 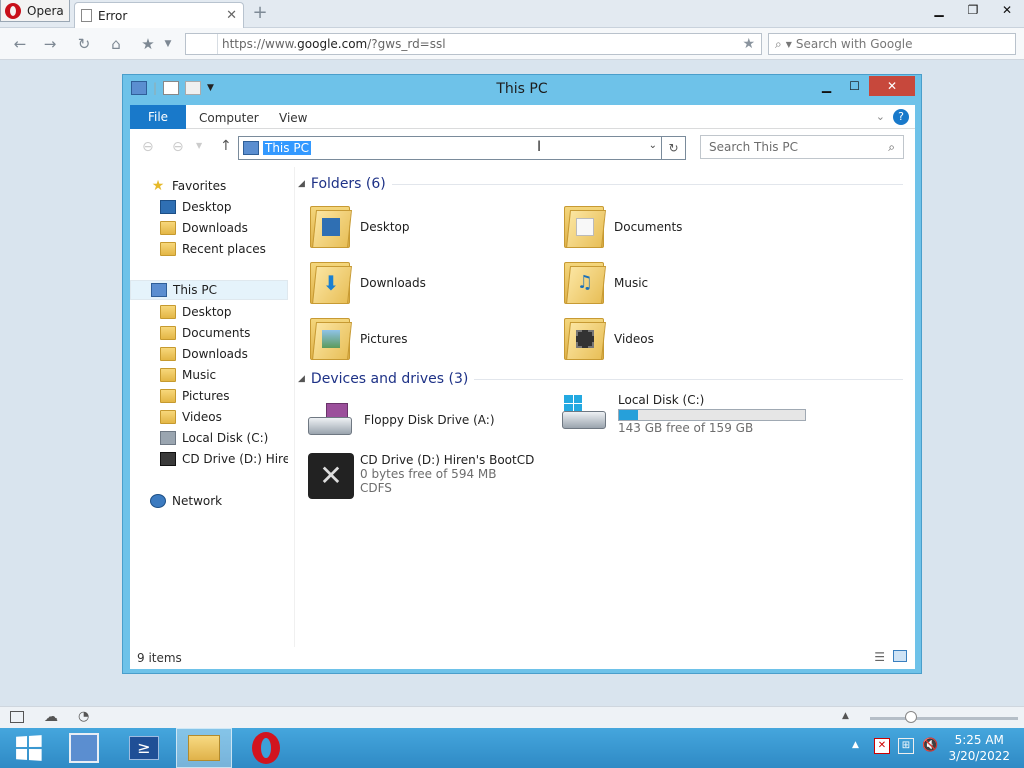 I want to click on nav-label: Desktop, so click(x=207, y=312).